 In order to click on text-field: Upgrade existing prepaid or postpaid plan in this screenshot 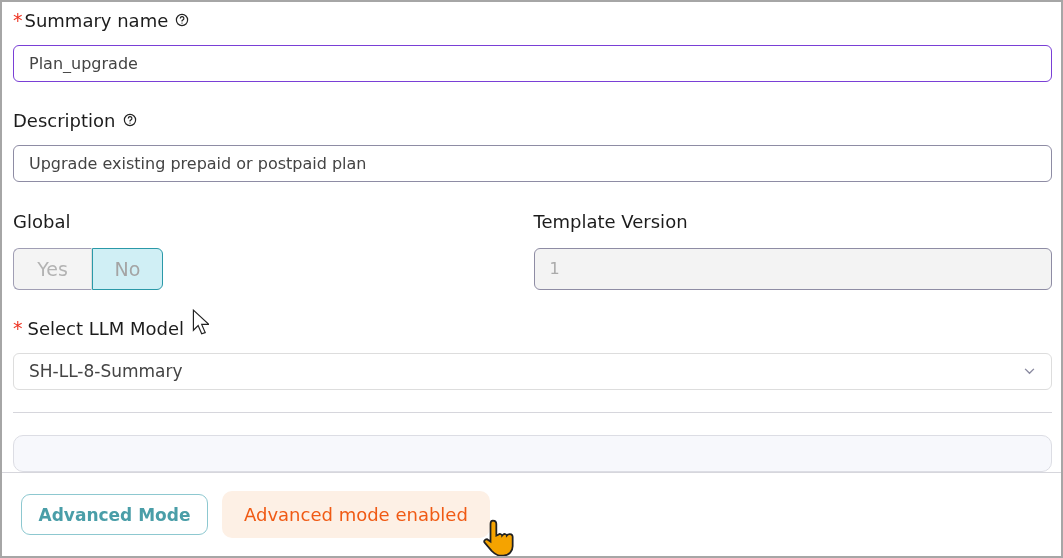, I will do `click(532, 163)`.